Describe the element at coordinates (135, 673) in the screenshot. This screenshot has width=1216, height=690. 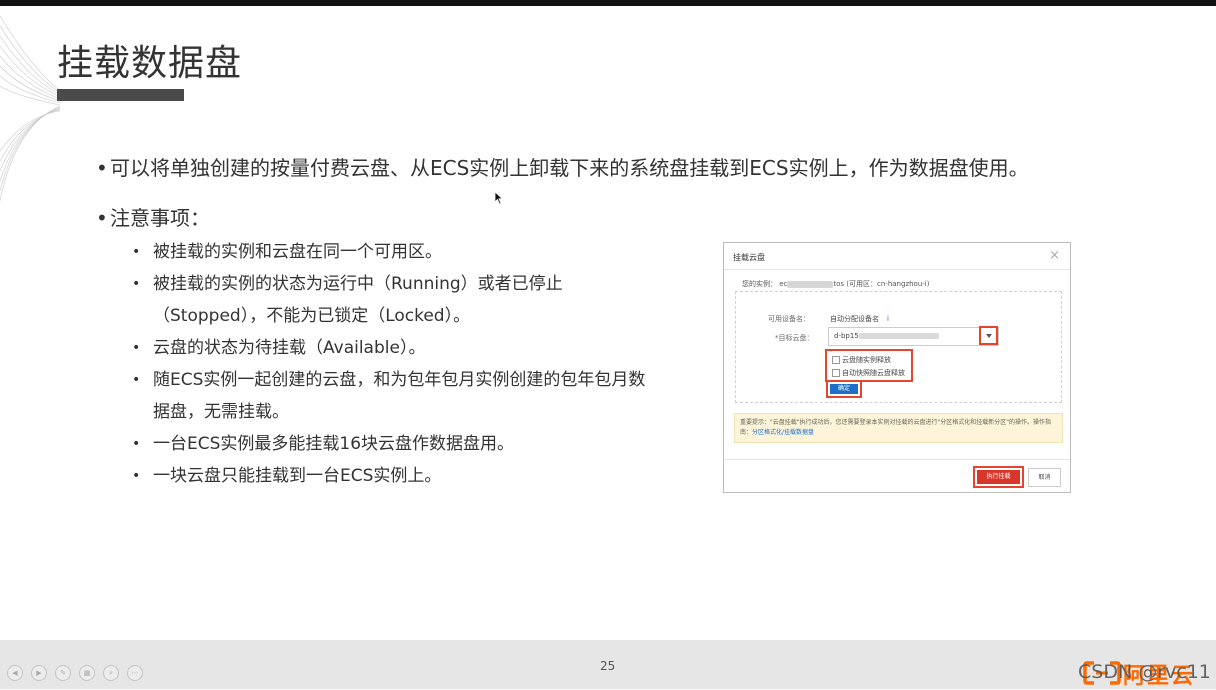
I see `more-icon: ⋯` at that location.